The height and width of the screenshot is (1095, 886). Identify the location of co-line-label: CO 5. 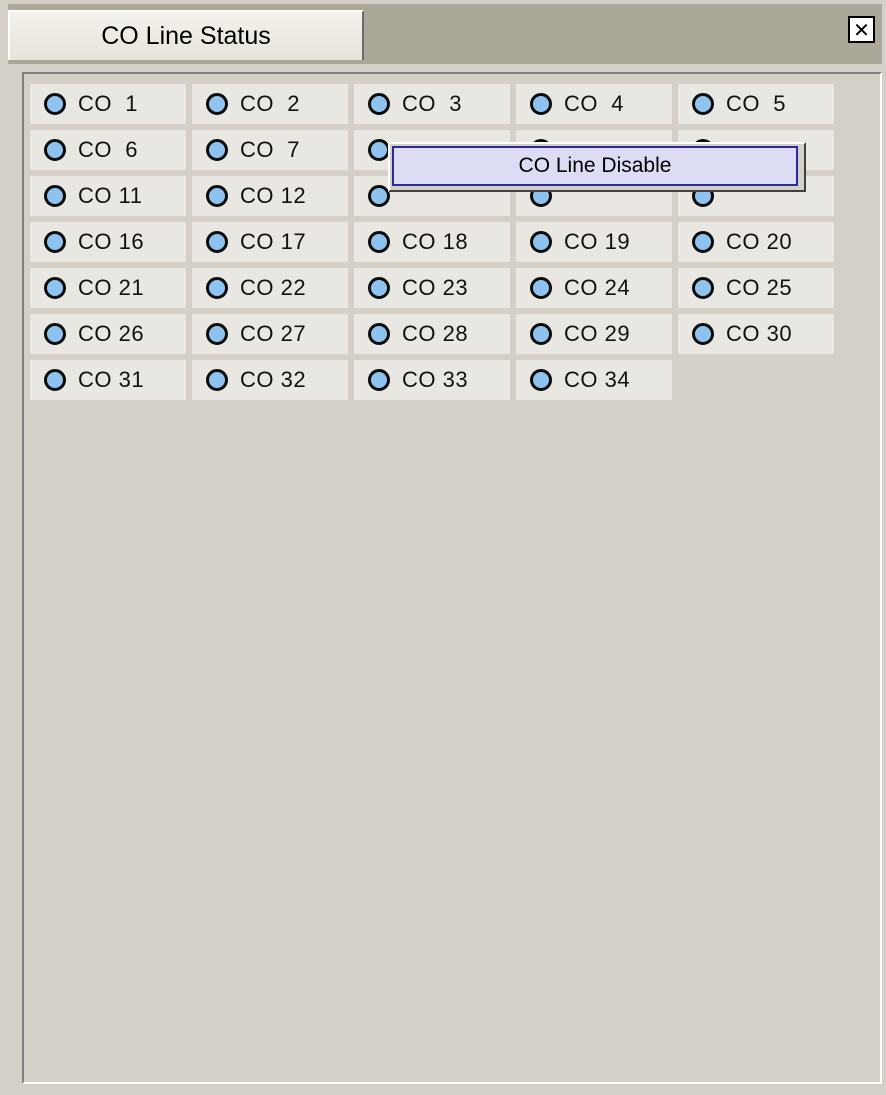
(756, 103).